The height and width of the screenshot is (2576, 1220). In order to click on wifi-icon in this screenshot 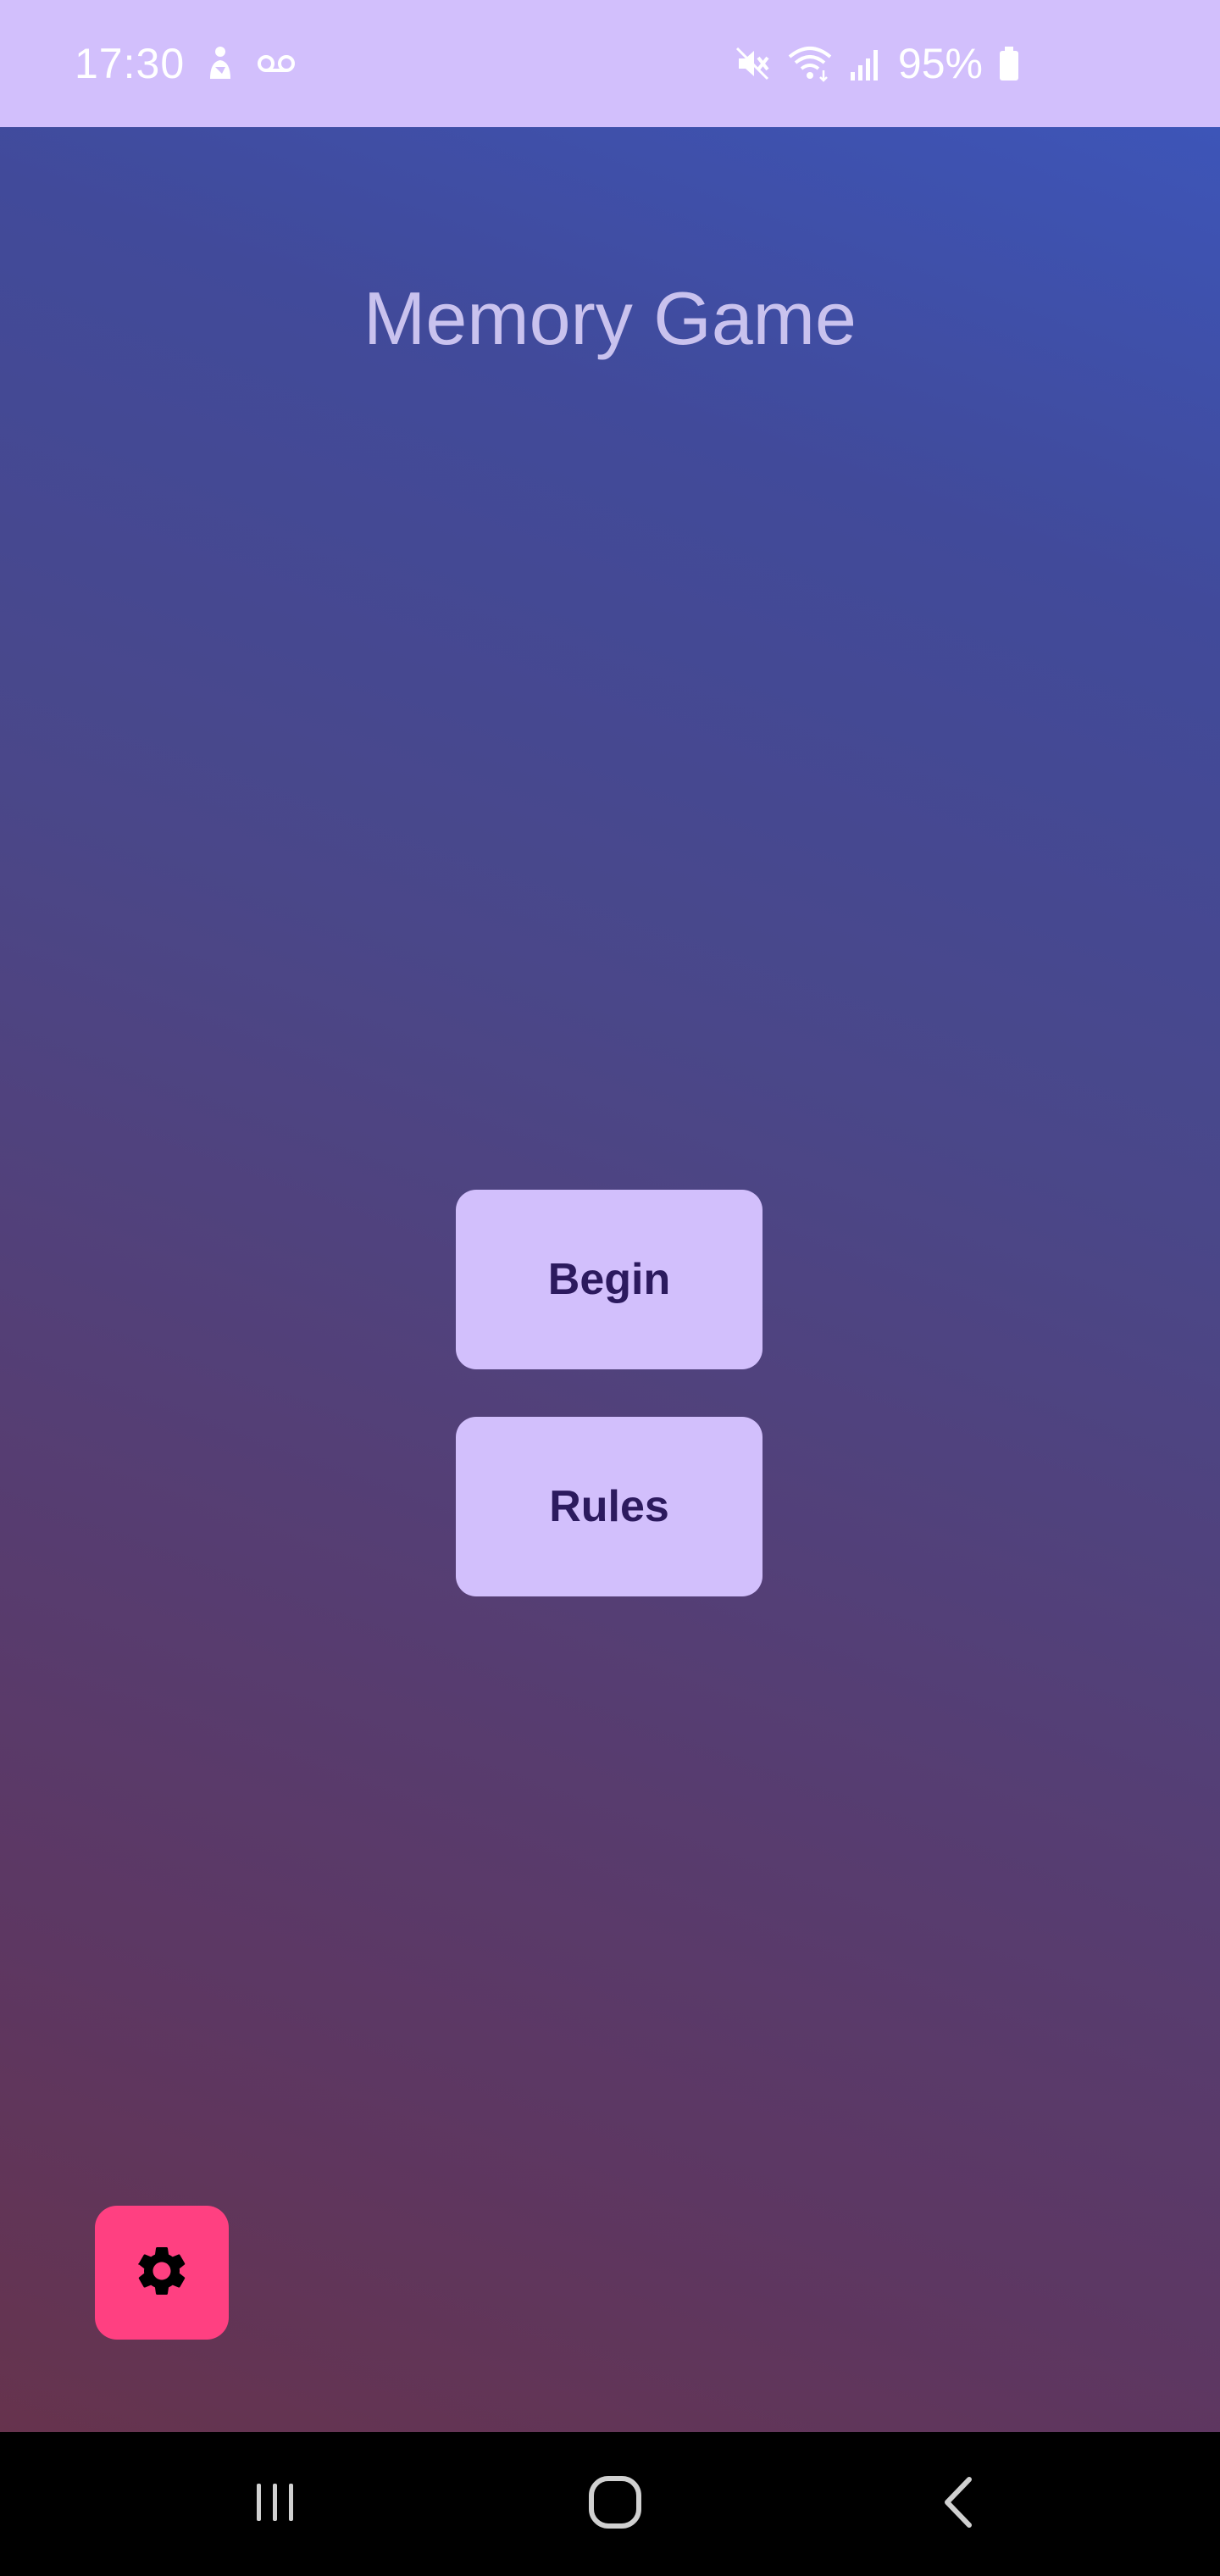, I will do `click(810, 63)`.